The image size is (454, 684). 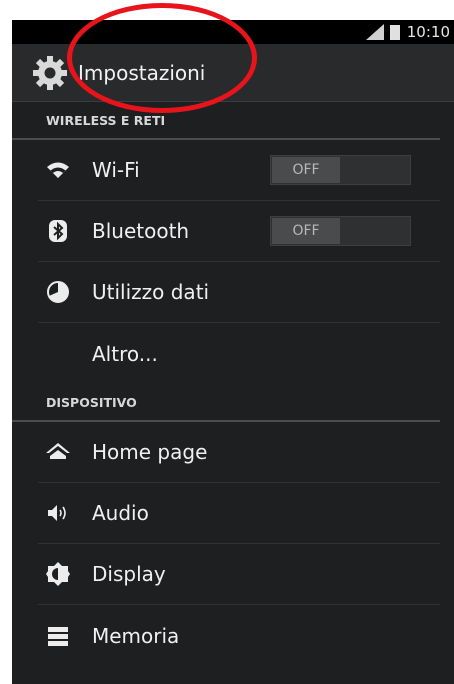 I want to click on settings-item-label: Audio, so click(x=120, y=513).